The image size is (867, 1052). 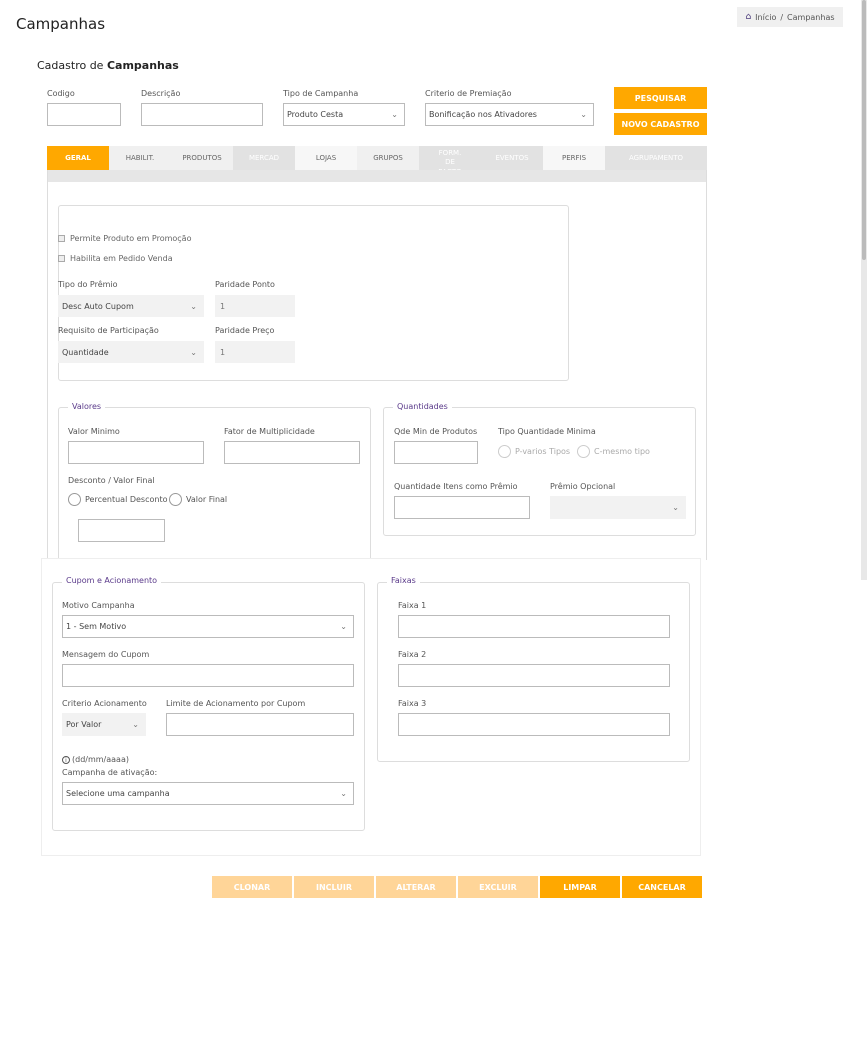 I want to click on tab-mercad: MERCAD, so click(x=264, y=158).